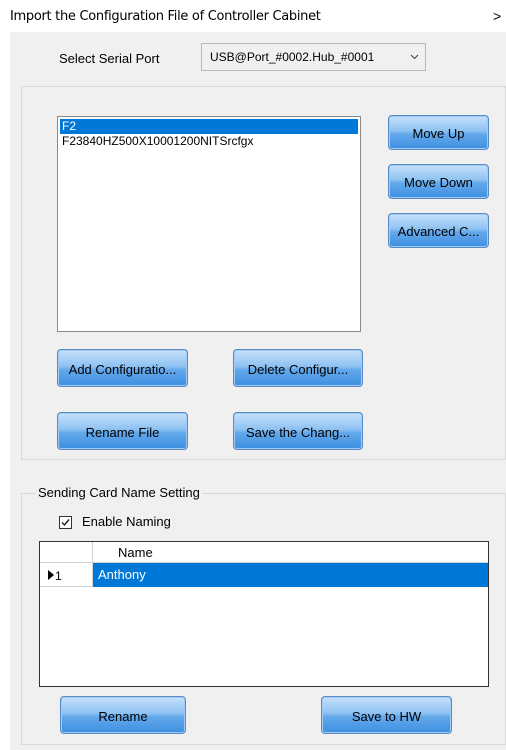  Describe the element at coordinates (290, 552) in the screenshot. I see `grid-column-header-name: Name` at that location.